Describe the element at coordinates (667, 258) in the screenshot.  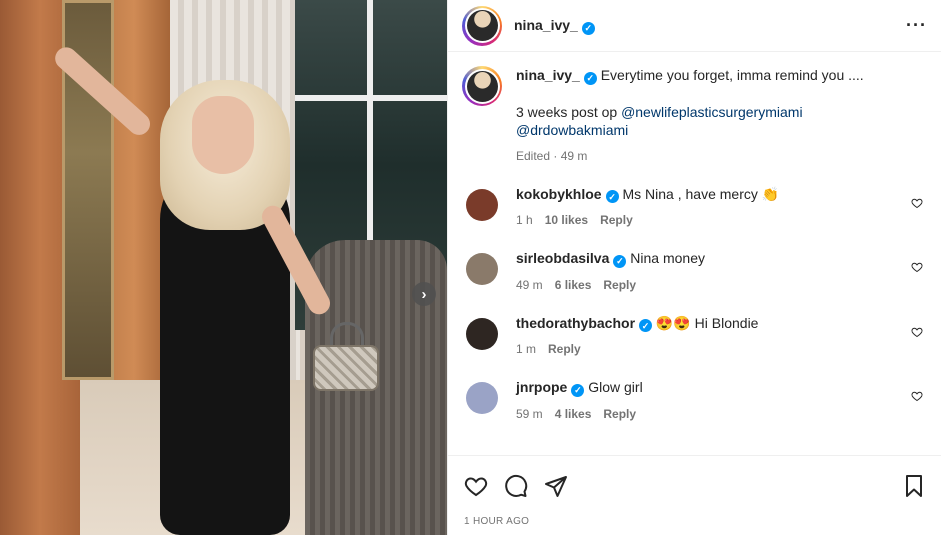
I see `comment-text: Nina money` at that location.